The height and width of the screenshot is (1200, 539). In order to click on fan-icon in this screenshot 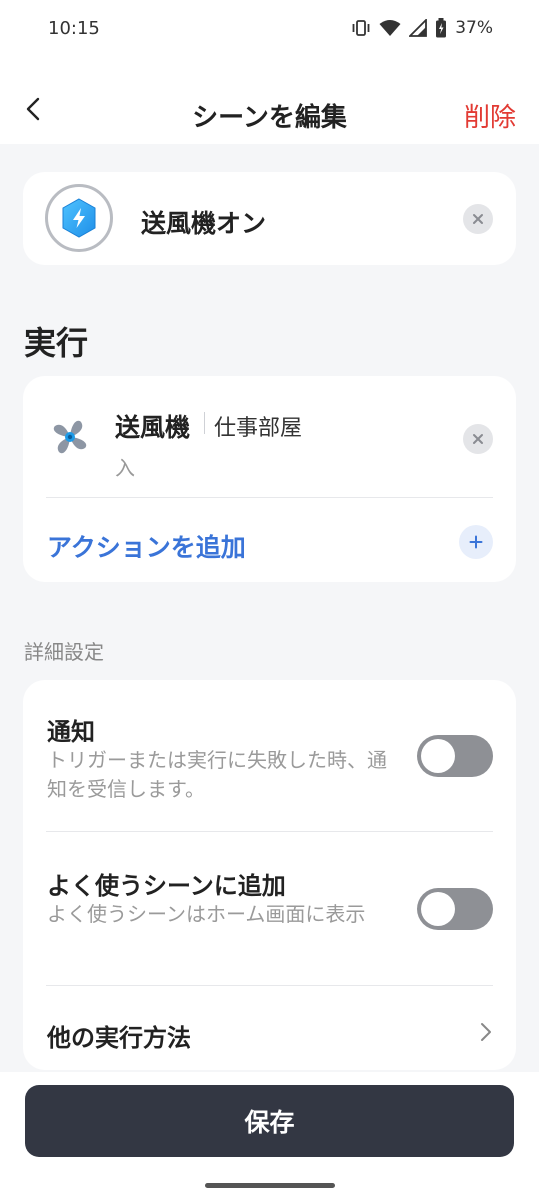, I will do `click(70, 437)`.